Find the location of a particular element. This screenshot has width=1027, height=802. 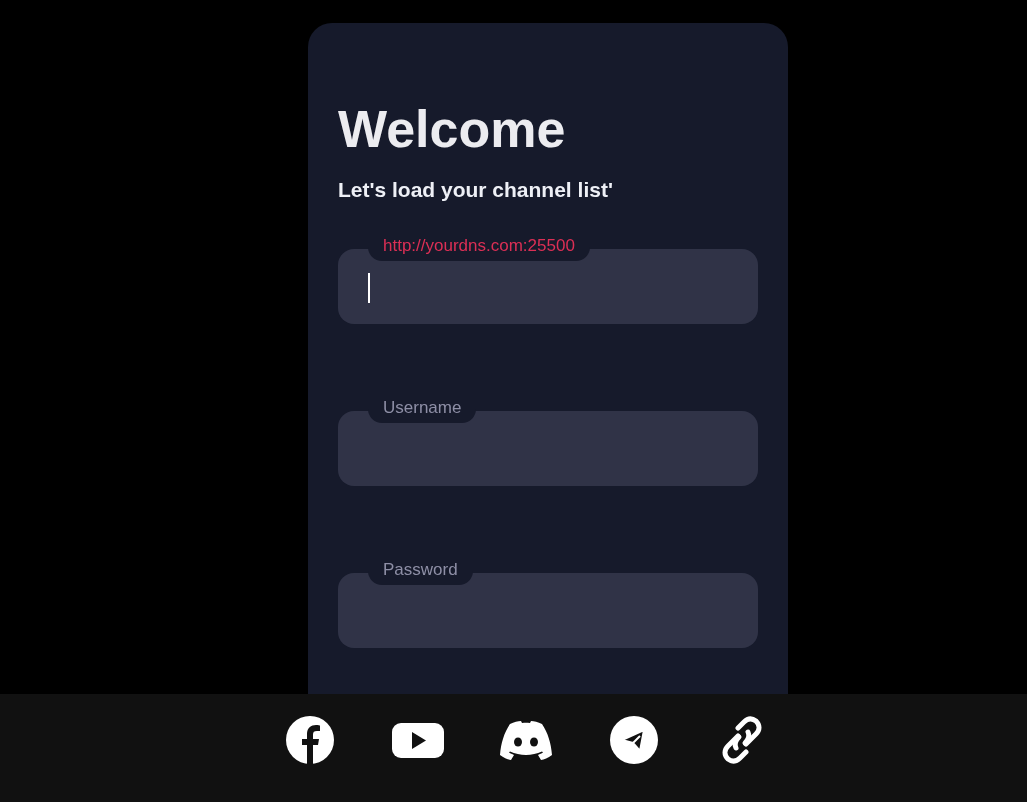

field-label: Password is located at coordinates (420, 572).